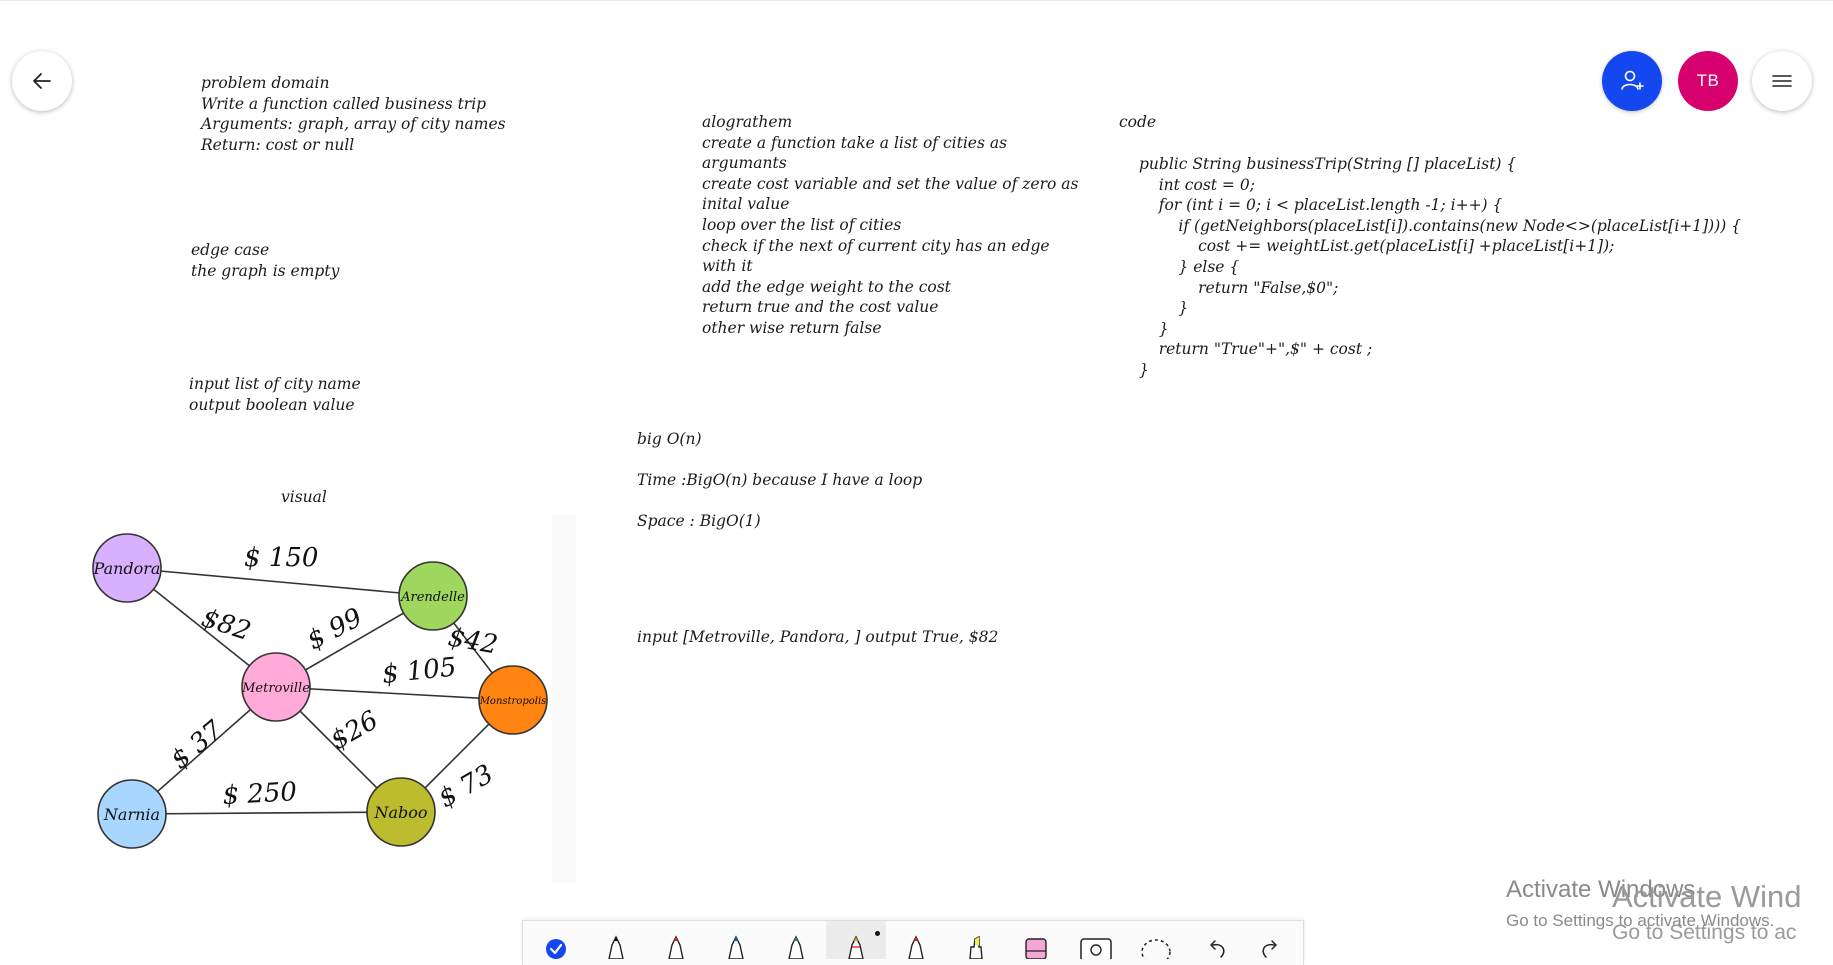  What do you see at coordinates (394, 693) in the screenshot?
I see `edge-metroville-monstropolis` at bounding box center [394, 693].